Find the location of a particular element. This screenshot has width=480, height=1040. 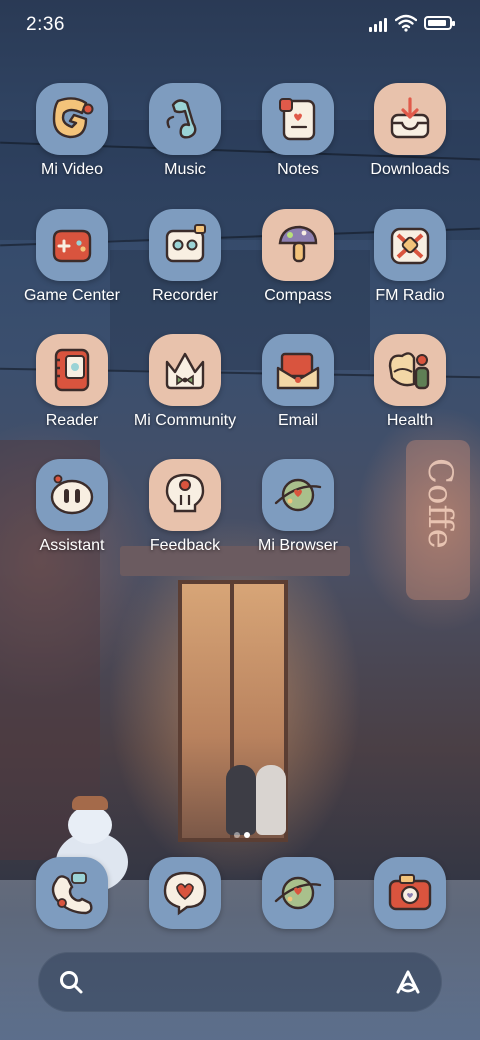

envelope-icon is located at coordinates (298, 370).